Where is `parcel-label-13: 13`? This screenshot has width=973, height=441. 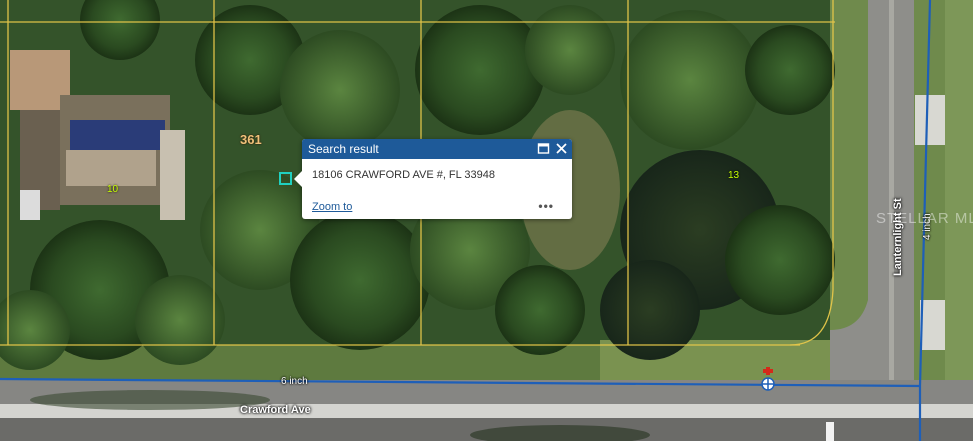 parcel-label-13: 13 is located at coordinates (734, 175).